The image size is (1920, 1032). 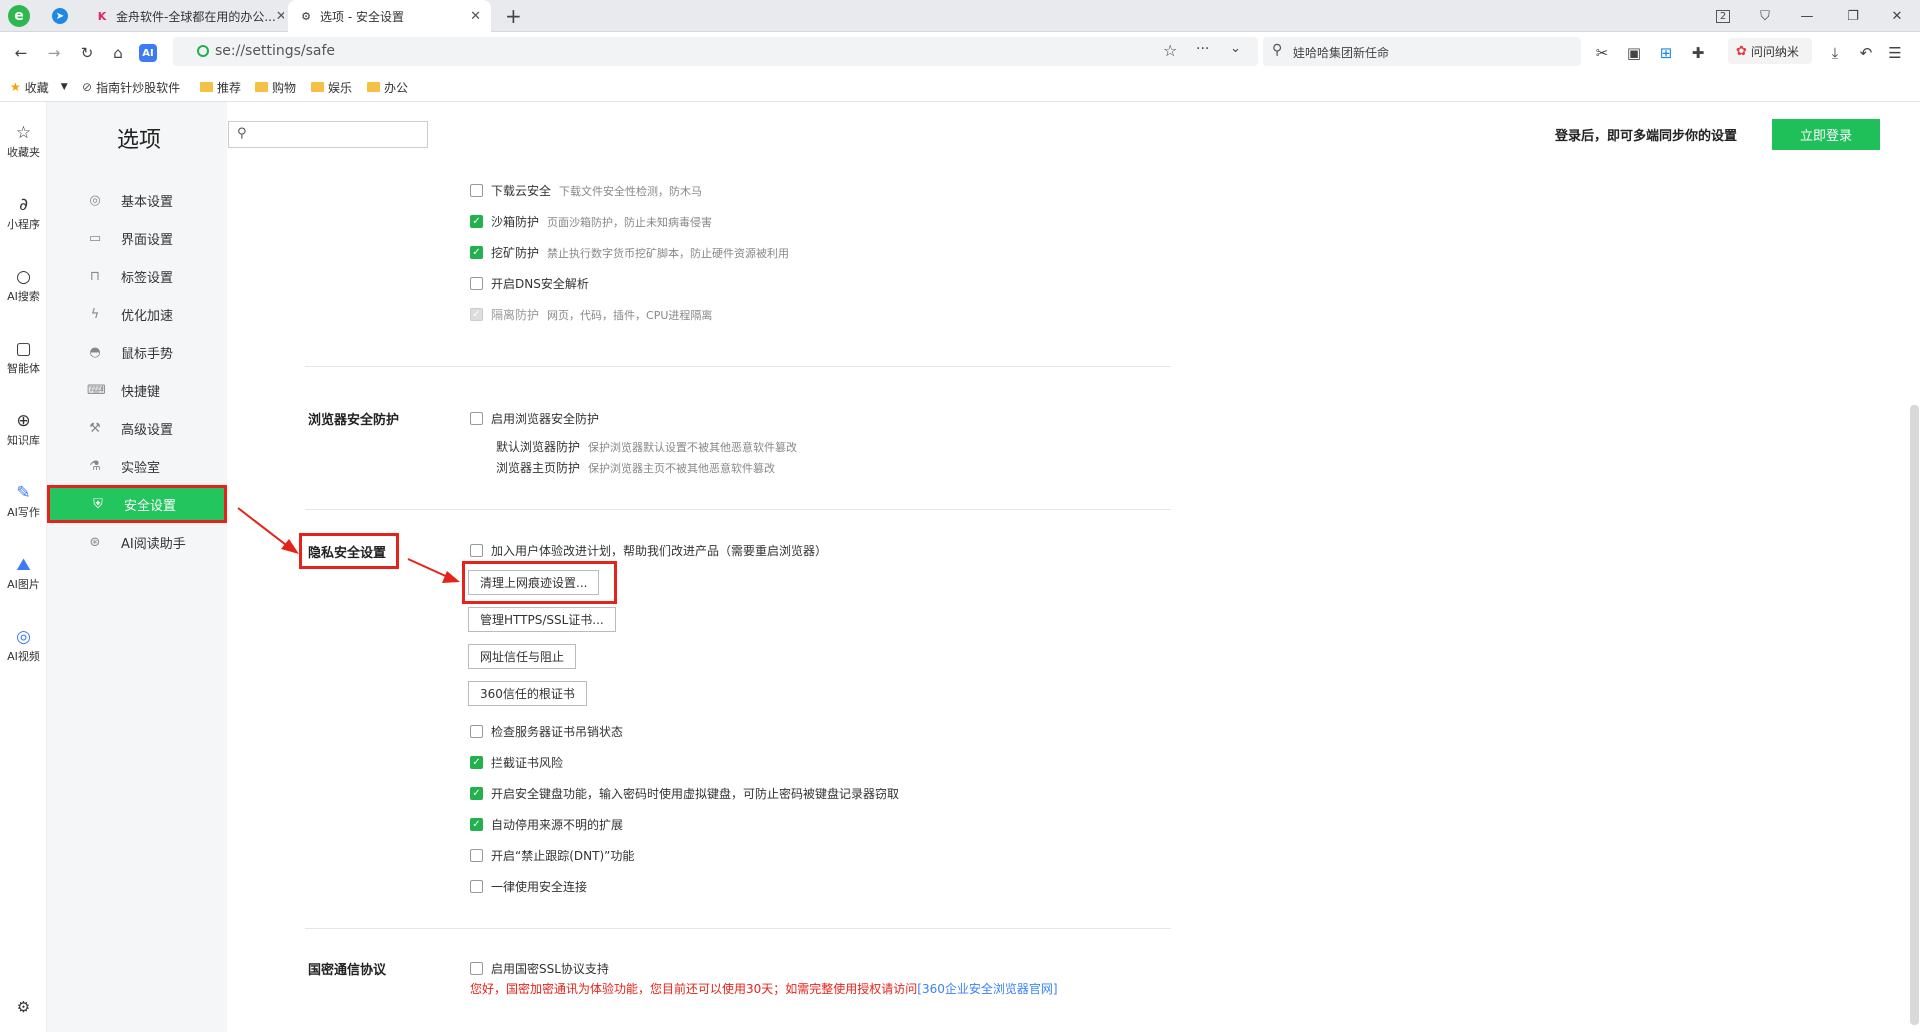 I want to click on bookmark-folder-entertainment: 娱乐, so click(x=331, y=87).